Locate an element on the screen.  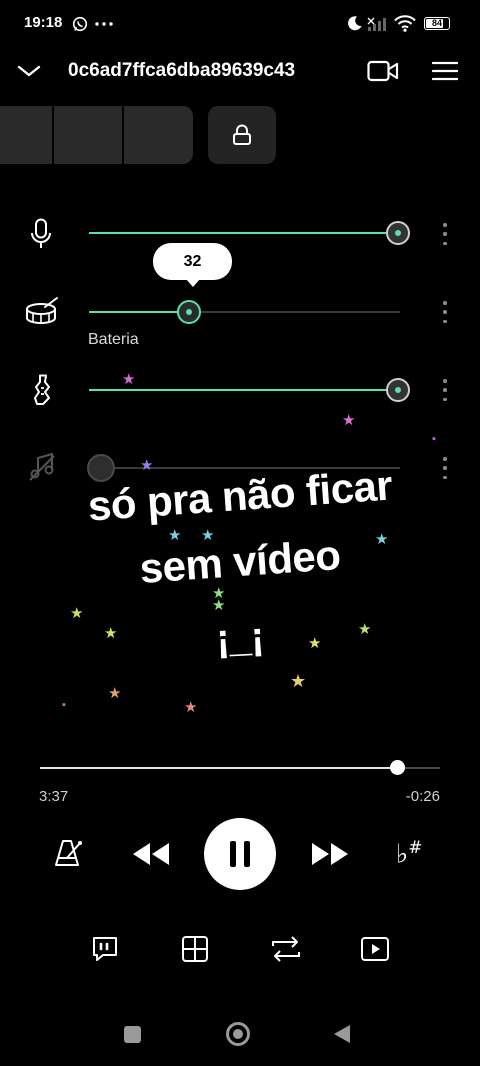
elapsed-time: 3:37 is located at coordinates (54, 796).